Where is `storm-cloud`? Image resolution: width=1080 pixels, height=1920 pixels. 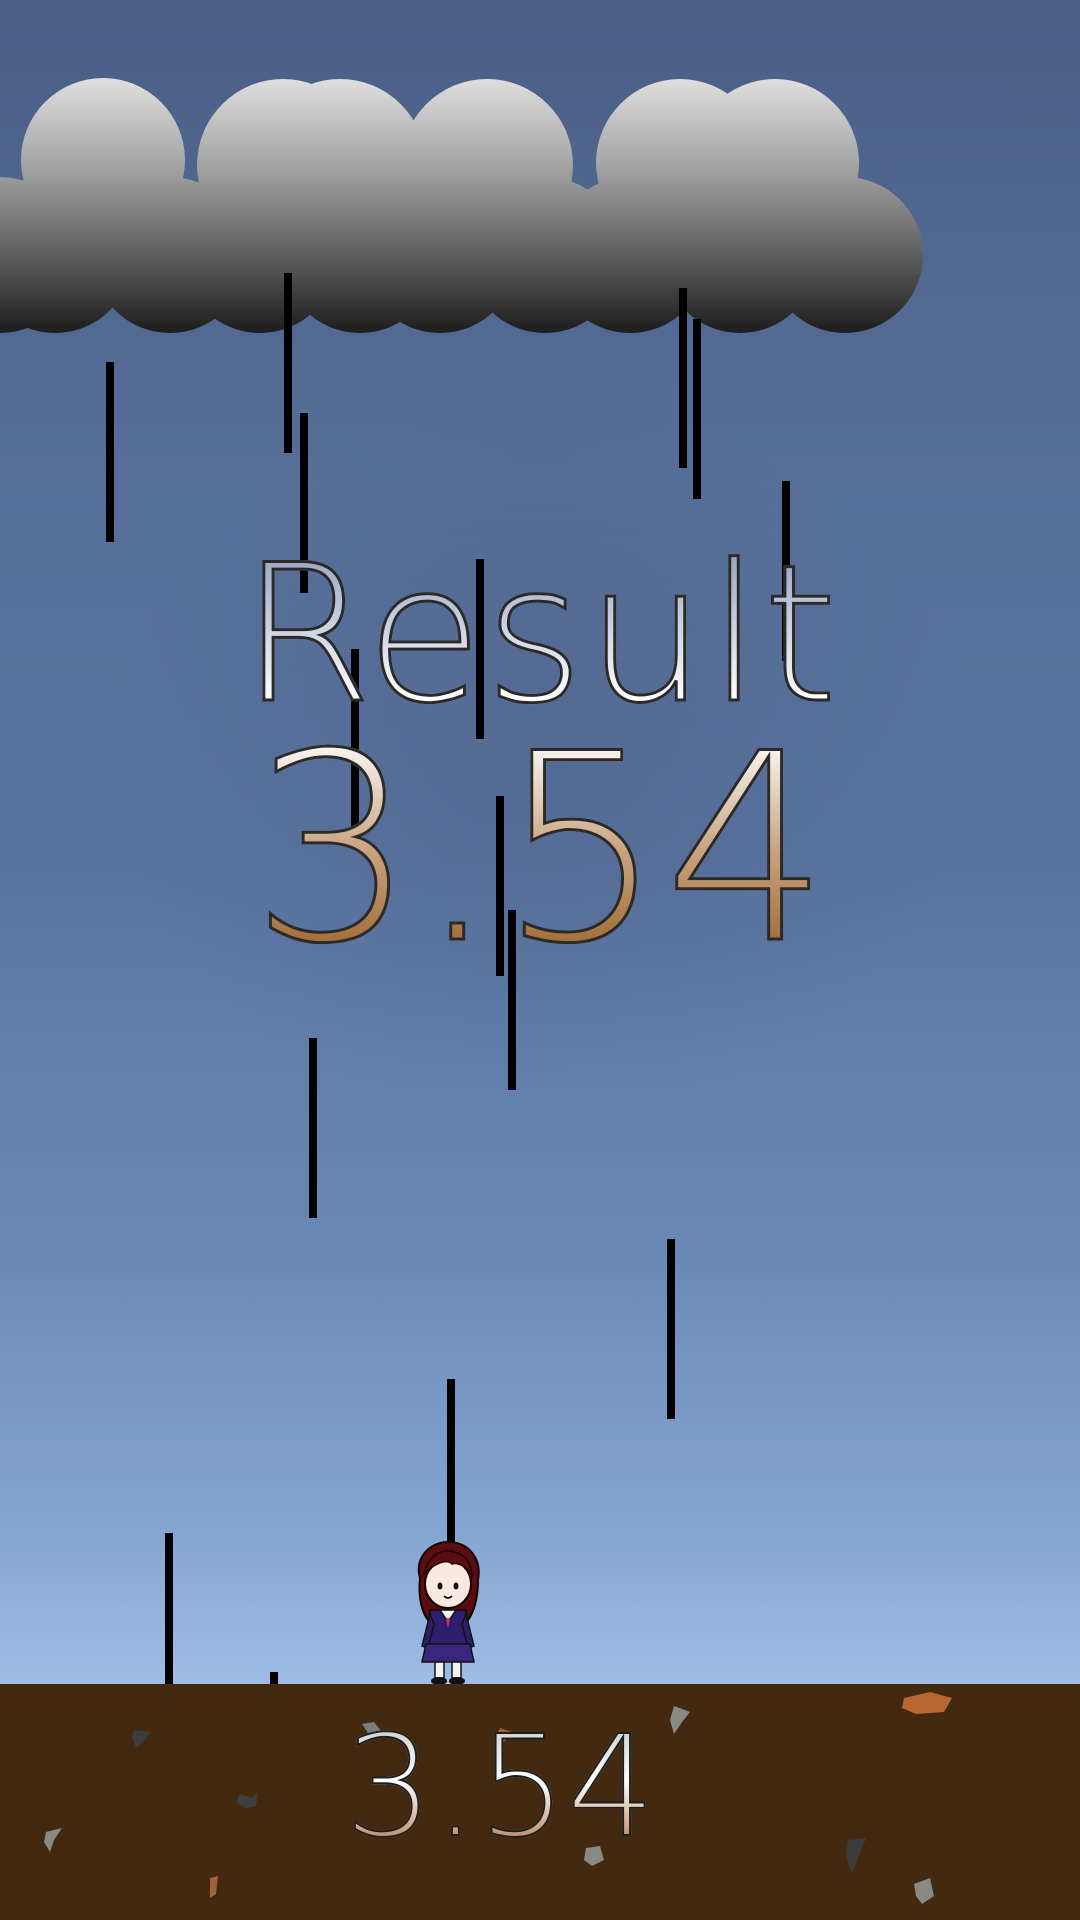 storm-cloud is located at coordinates (461, 205).